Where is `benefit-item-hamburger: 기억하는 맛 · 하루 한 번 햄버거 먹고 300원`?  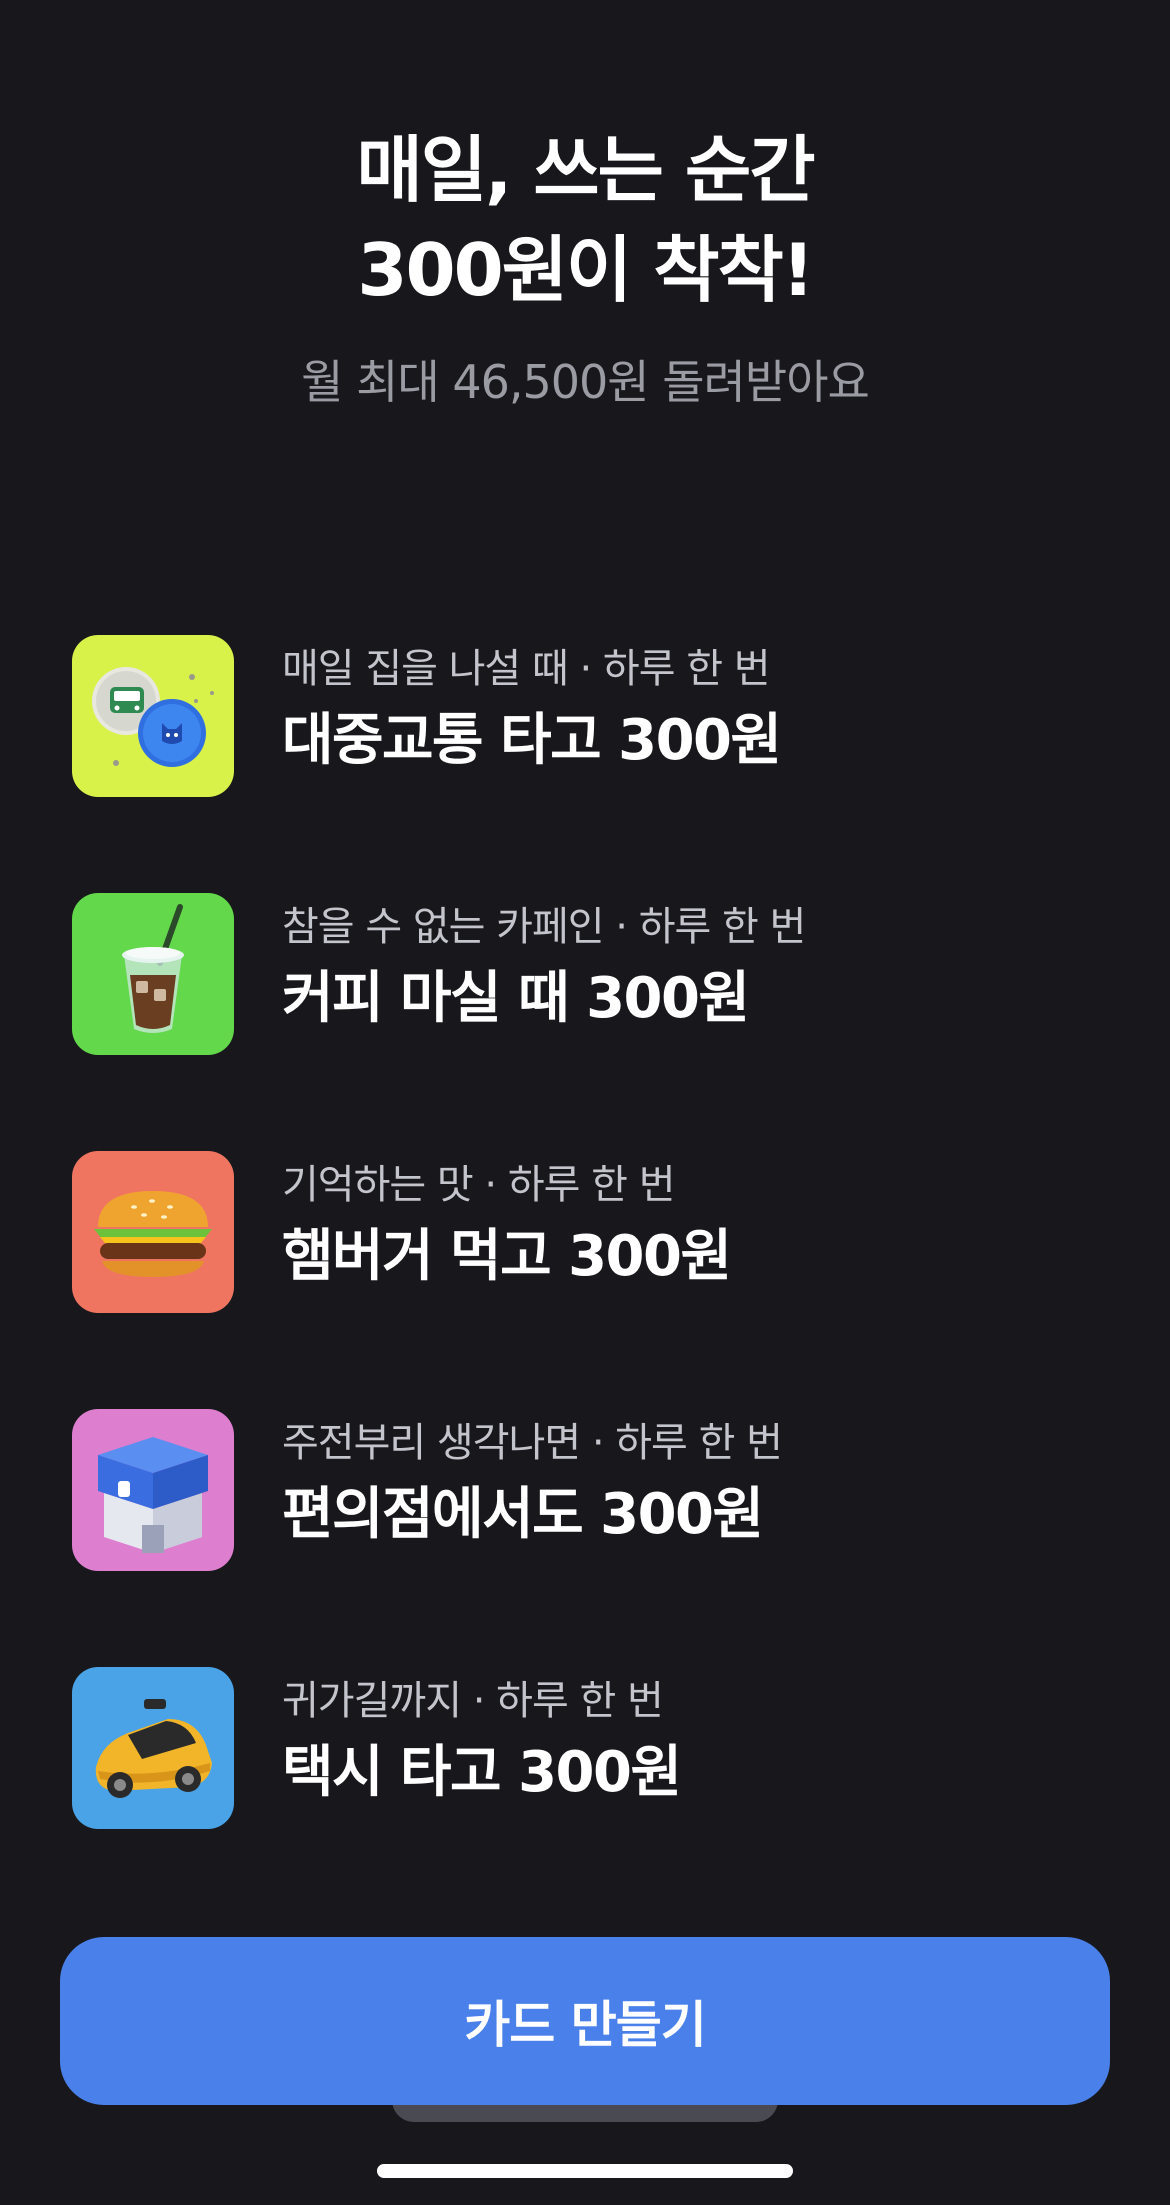 benefit-item-hamburger: 기억하는 맛 · 하루 한 번 햄버거 먹고 300원 is located at coordinates (585, 1232).